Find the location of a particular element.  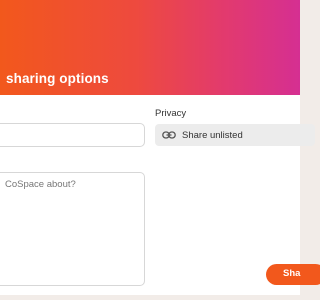

footer-strip is located at coordinates (150, 297).